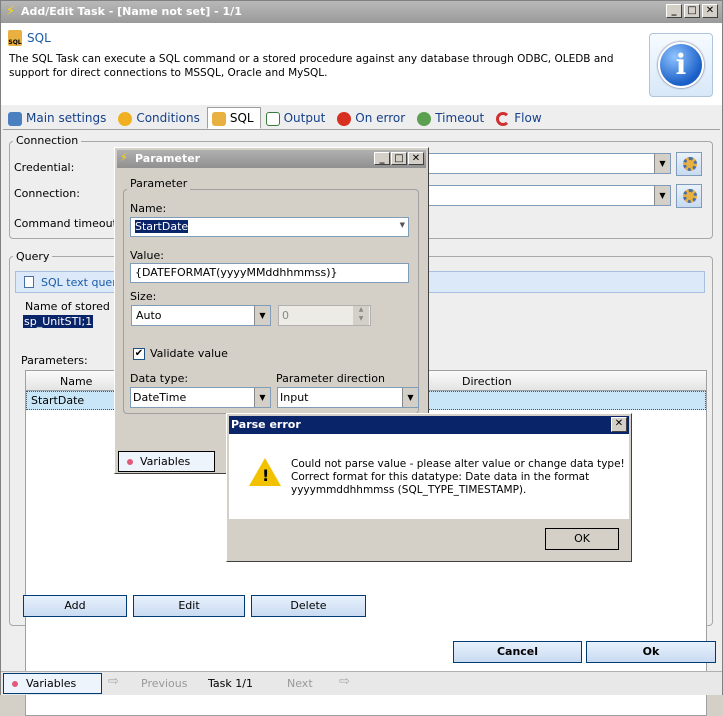  I want to click on question-icon, so click(125, 119).